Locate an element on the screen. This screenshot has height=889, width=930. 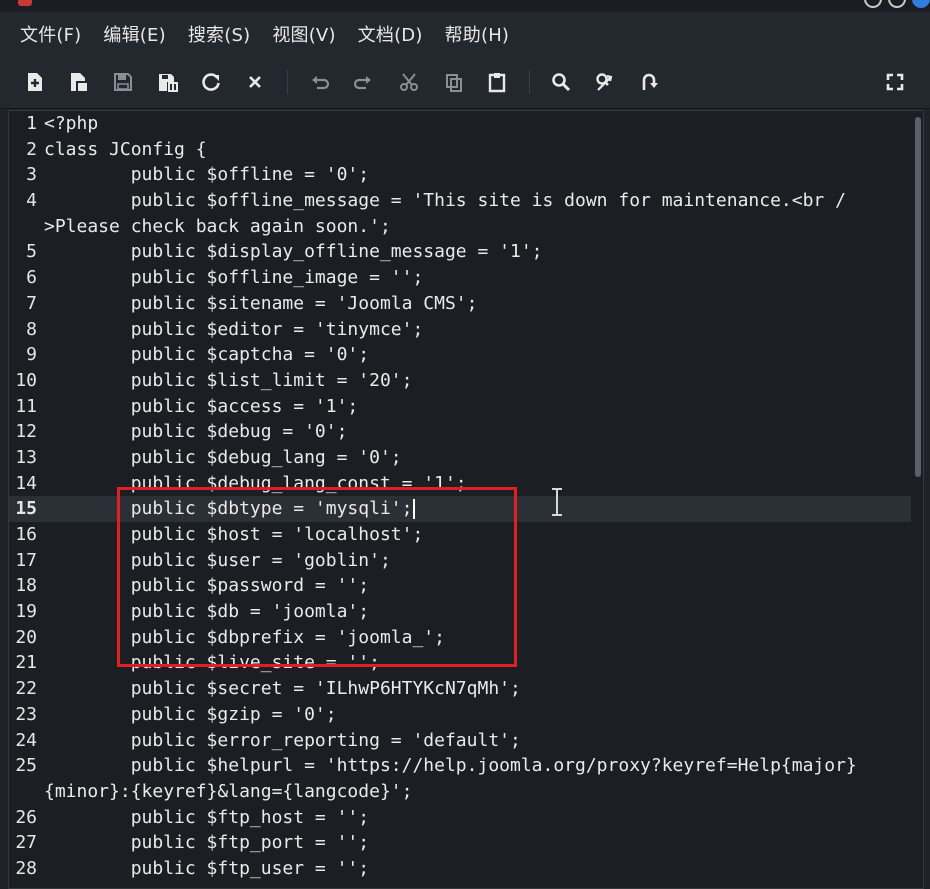
code-text: public $live_site = ''; is located at coordinates (212, 663).